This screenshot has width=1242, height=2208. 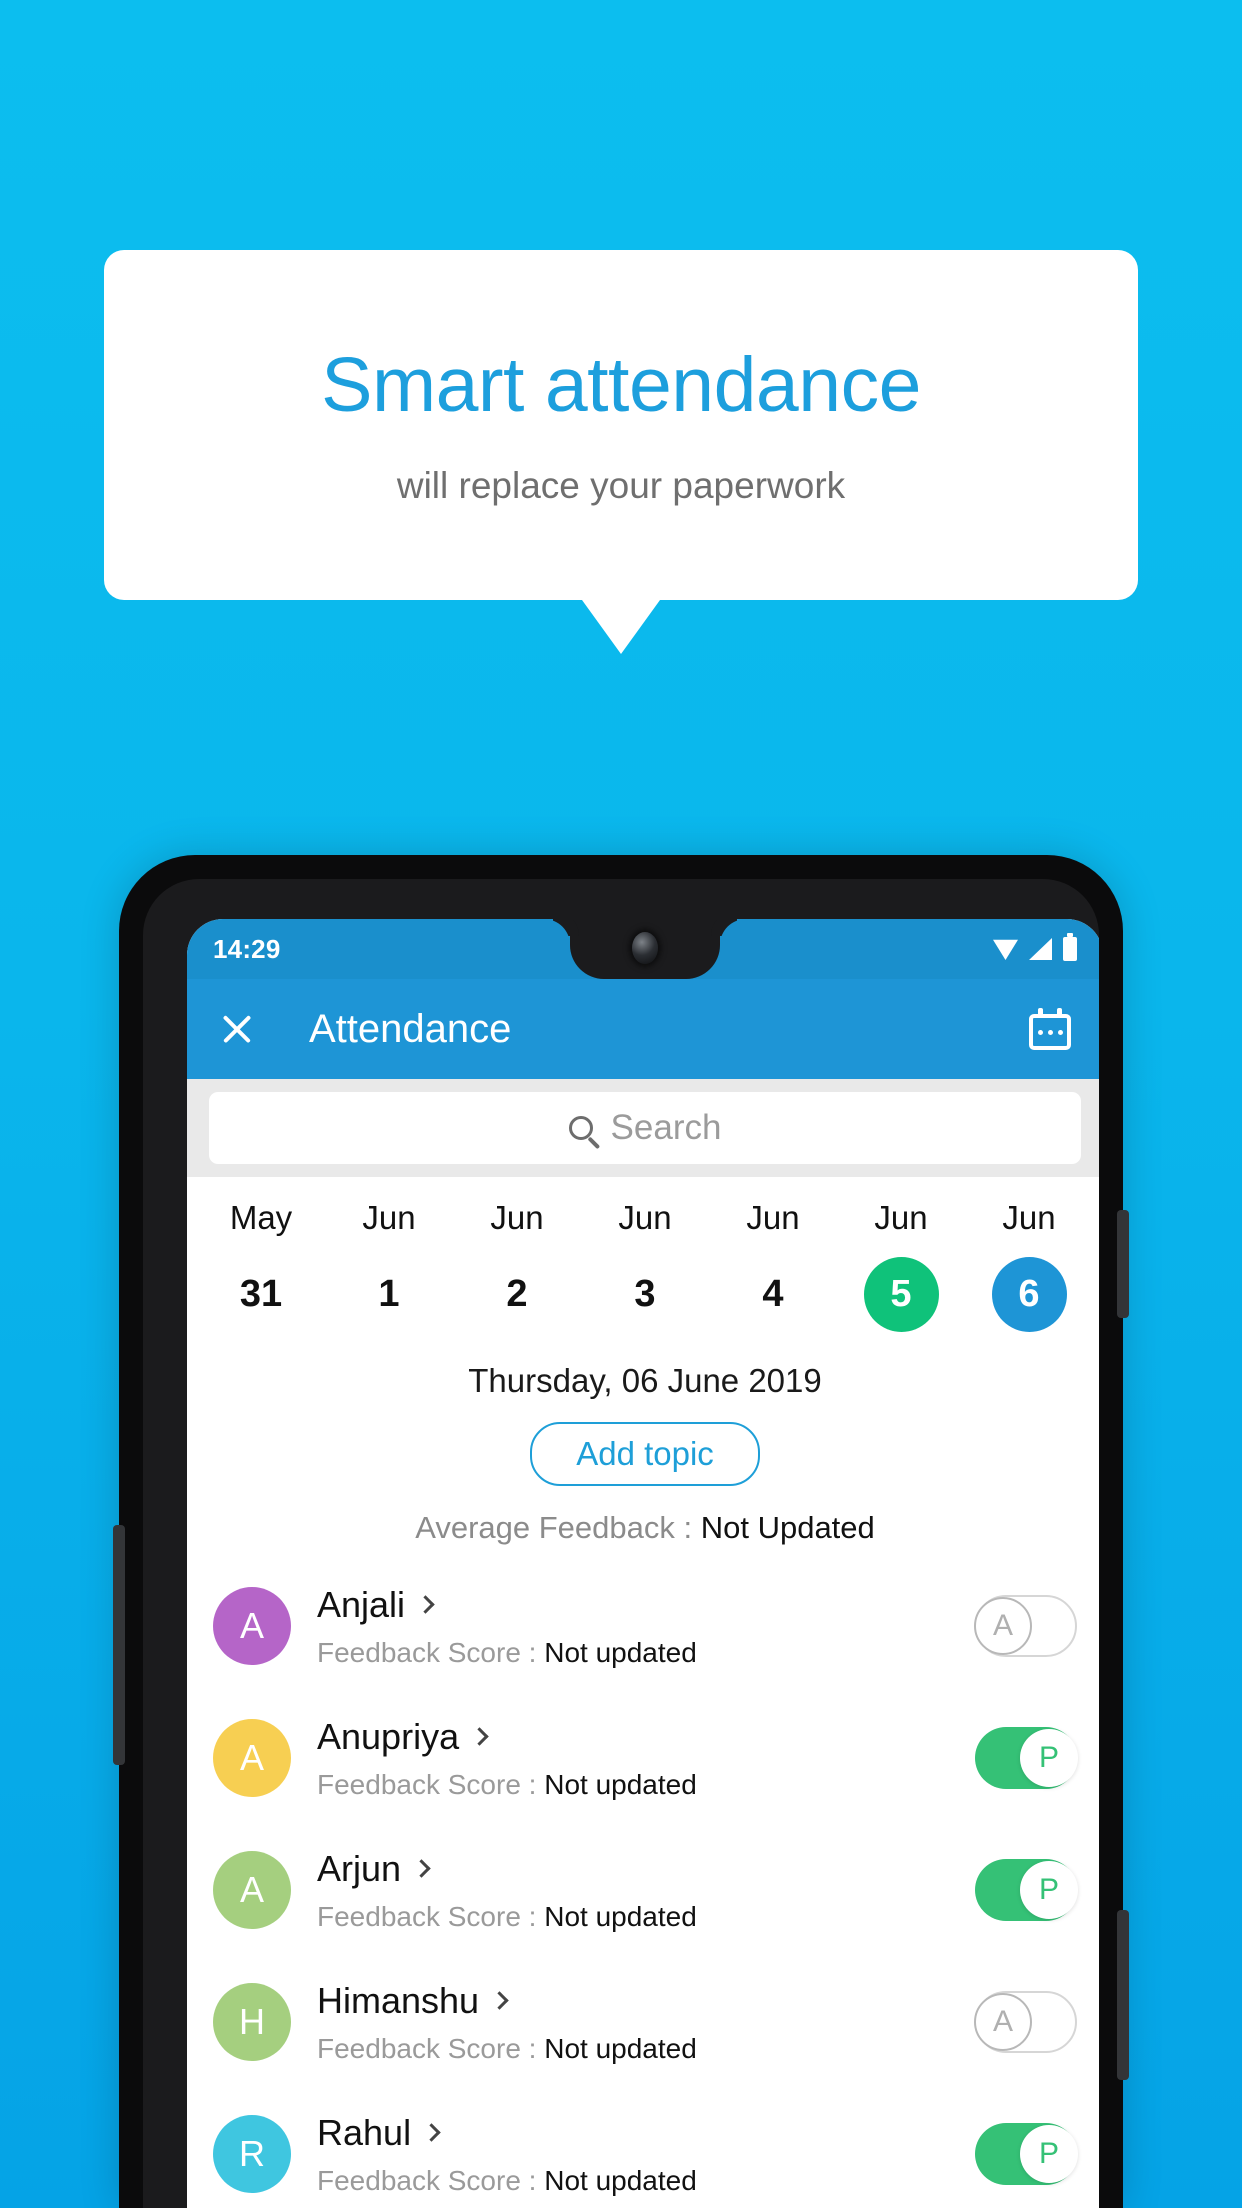 I want to click on date-day-number: 3, so click(x=645, y=1294).